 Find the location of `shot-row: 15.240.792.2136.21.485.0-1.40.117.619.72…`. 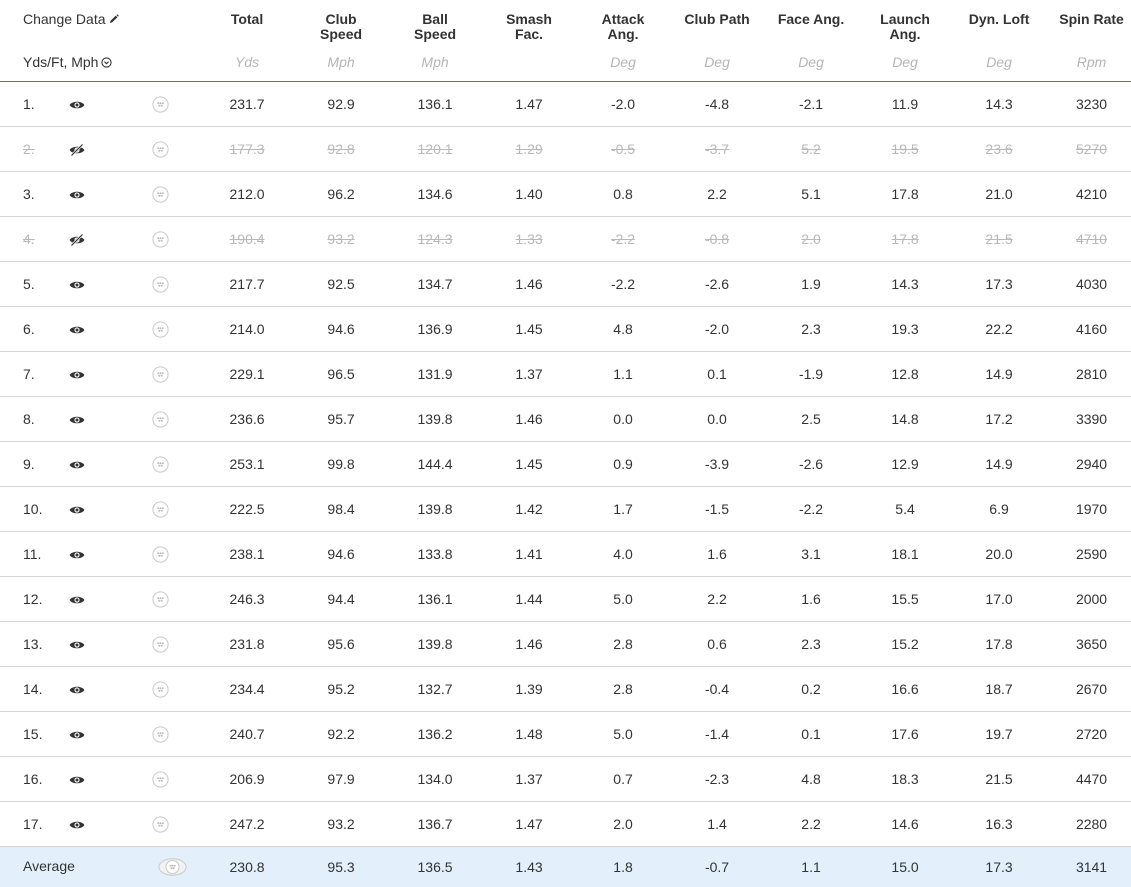

shot-row: 15.240.792.2136.21.485.0-1.40.117.619.72… is located at coordinates (565, 734).